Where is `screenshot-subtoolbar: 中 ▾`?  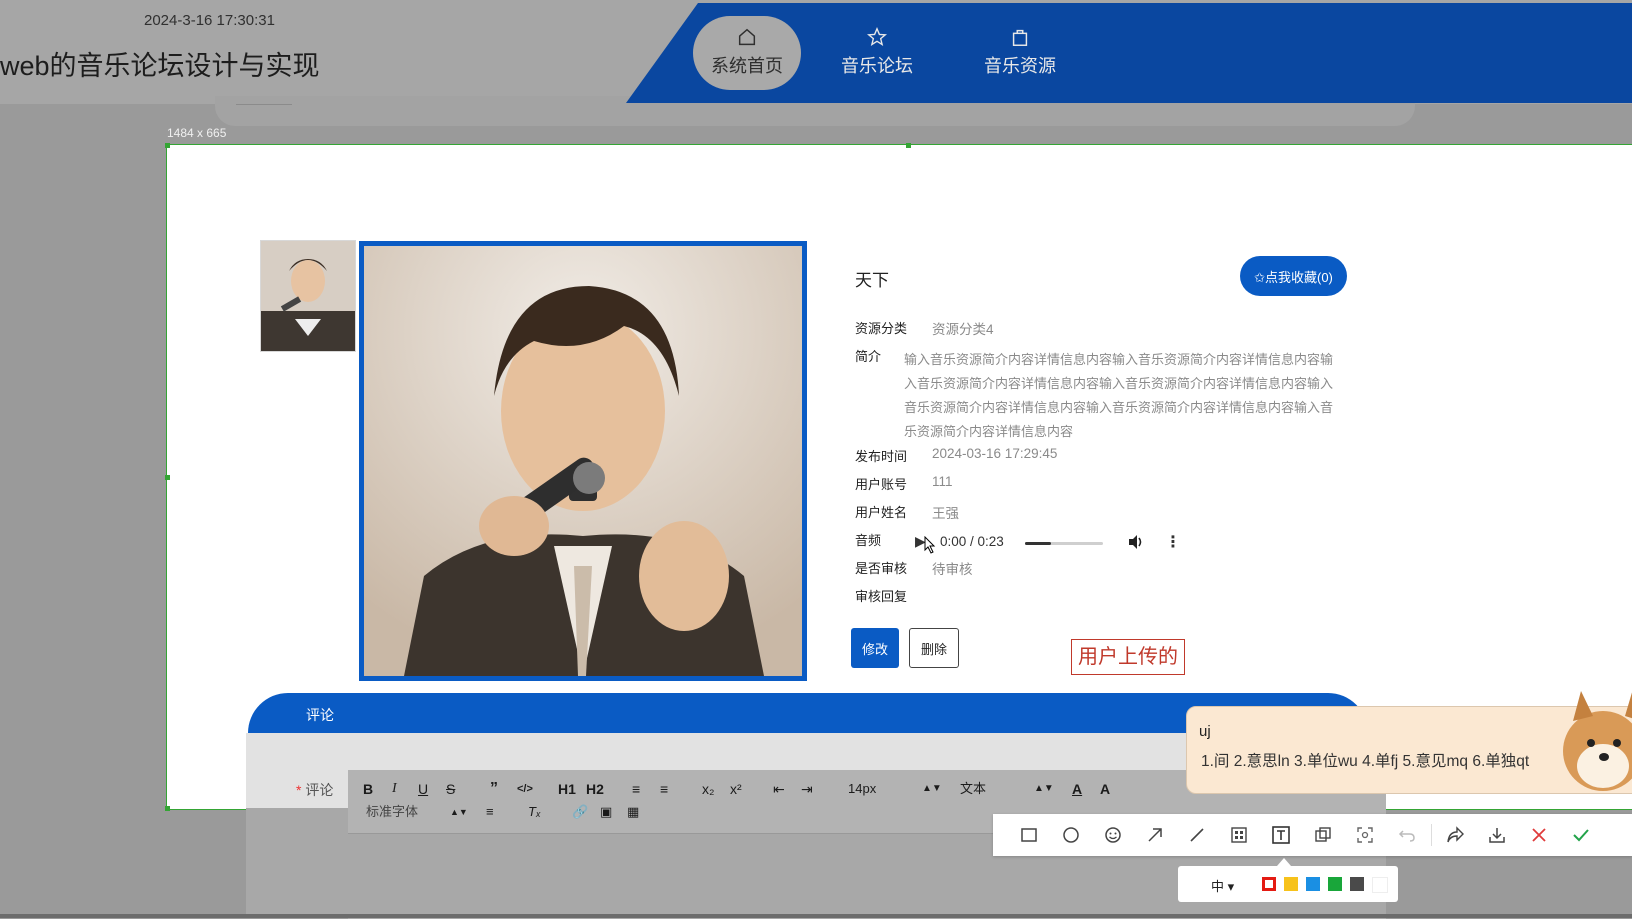
screenshot-subtoolbar: 中 ▾ is located at coordinates (1288, 884).